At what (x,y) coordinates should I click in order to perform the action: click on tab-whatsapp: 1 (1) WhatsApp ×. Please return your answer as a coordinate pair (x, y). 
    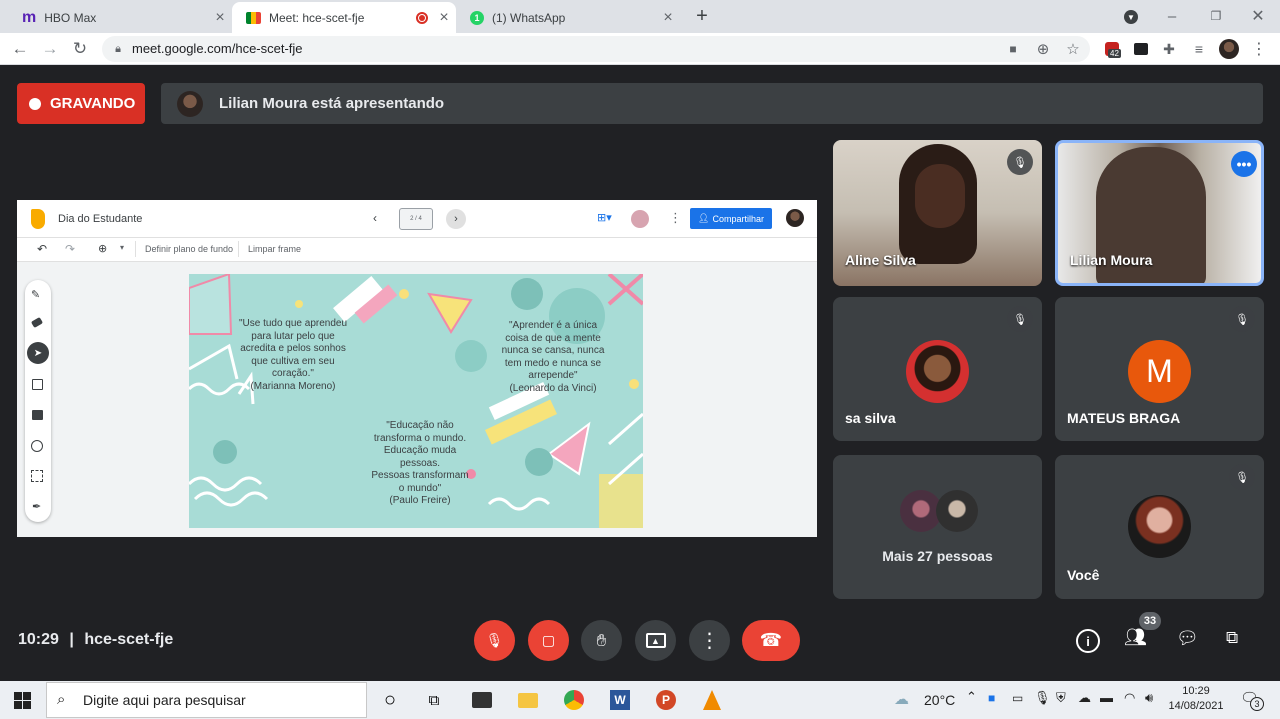
    Looking at the image, I should click on (568, 17).